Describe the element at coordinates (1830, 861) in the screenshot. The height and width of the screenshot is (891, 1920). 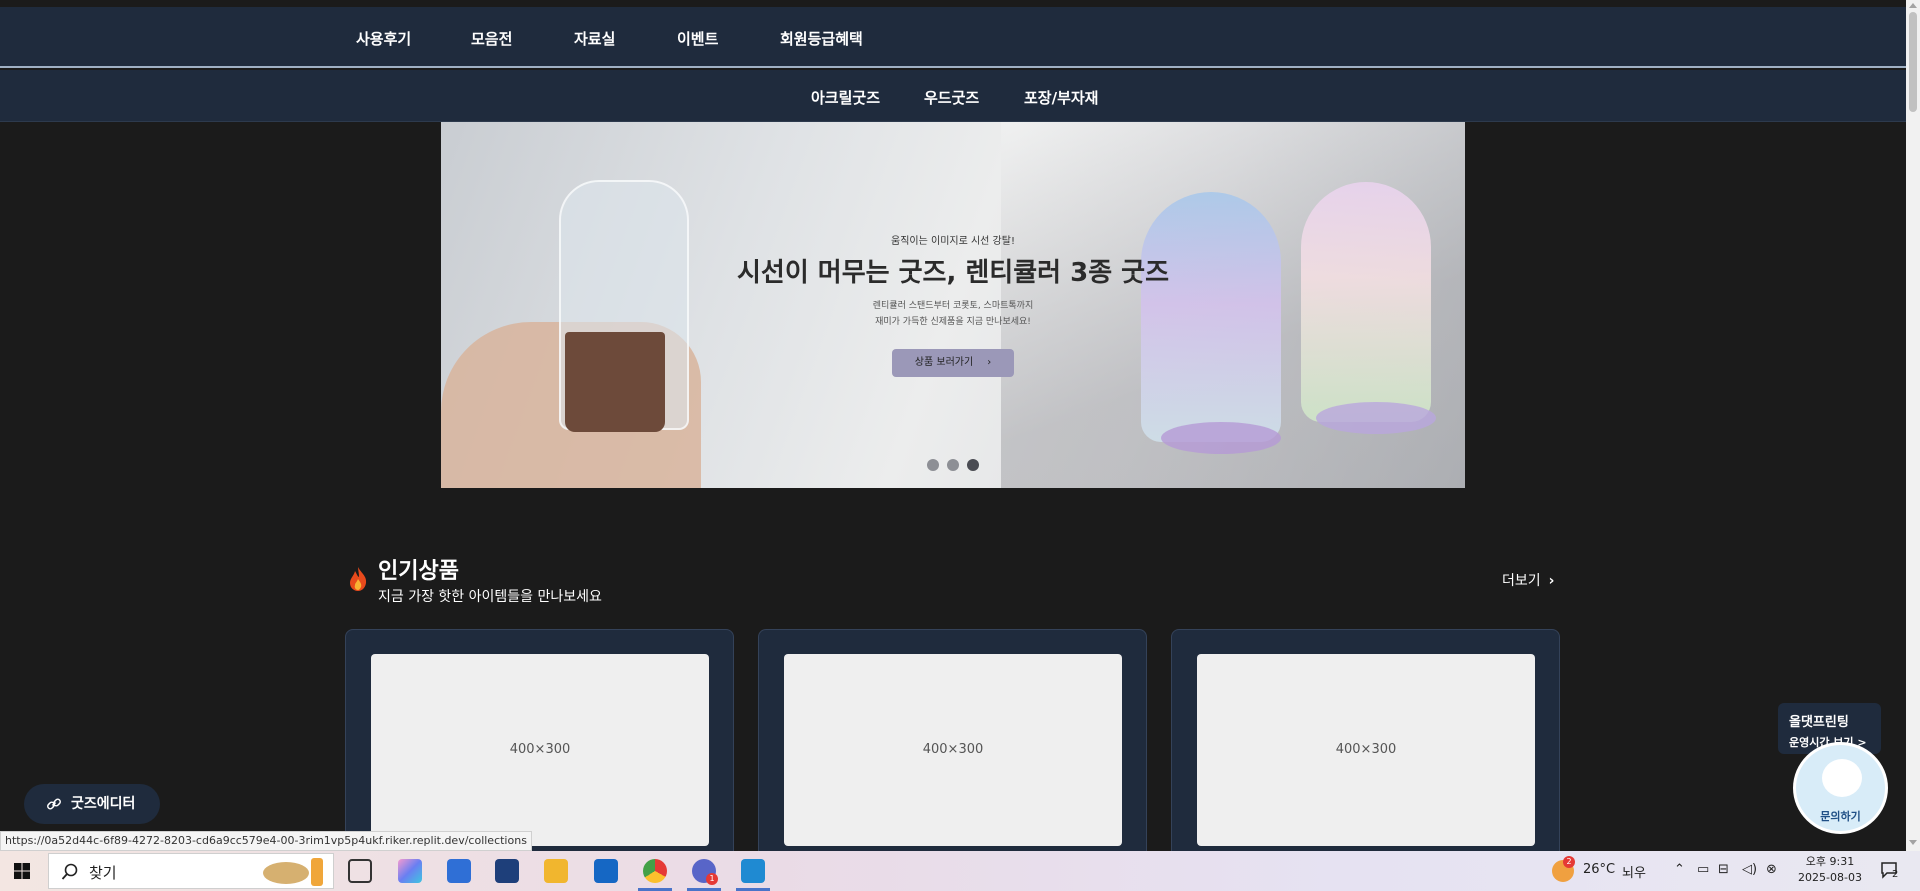
I see `clock-time: 오후 9:31` at that location.